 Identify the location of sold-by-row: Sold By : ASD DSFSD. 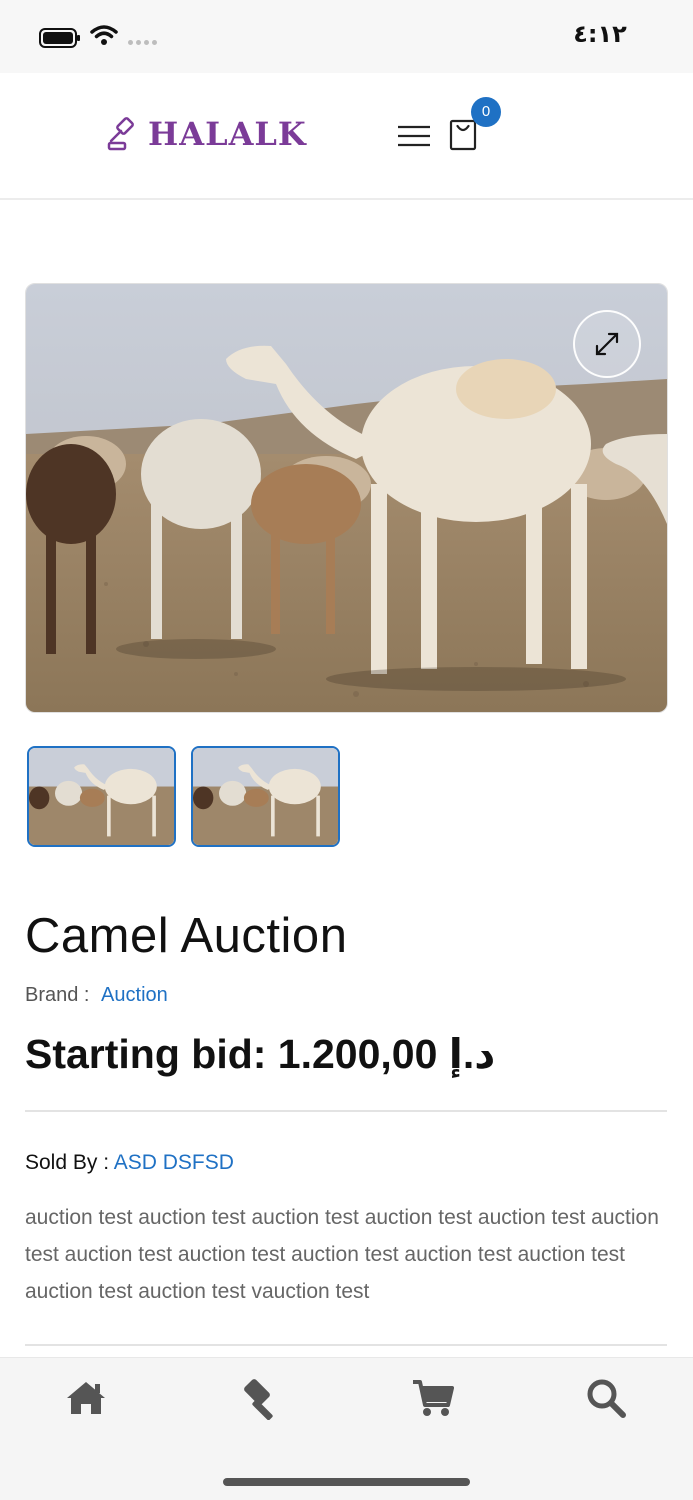
(129, 1163).